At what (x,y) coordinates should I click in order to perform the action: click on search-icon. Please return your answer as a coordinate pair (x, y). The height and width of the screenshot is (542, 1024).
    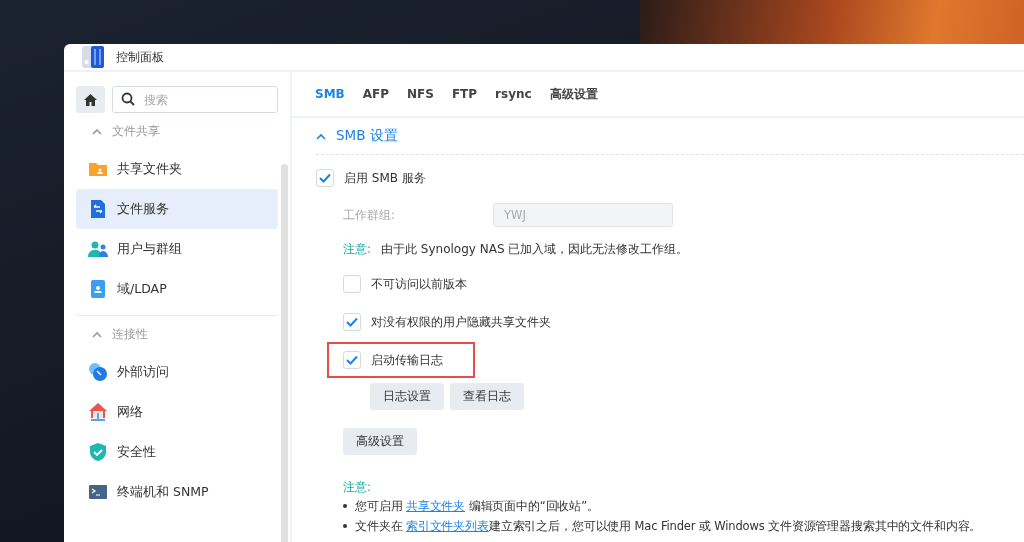
    Looking at the image, I should click on (128, 99).